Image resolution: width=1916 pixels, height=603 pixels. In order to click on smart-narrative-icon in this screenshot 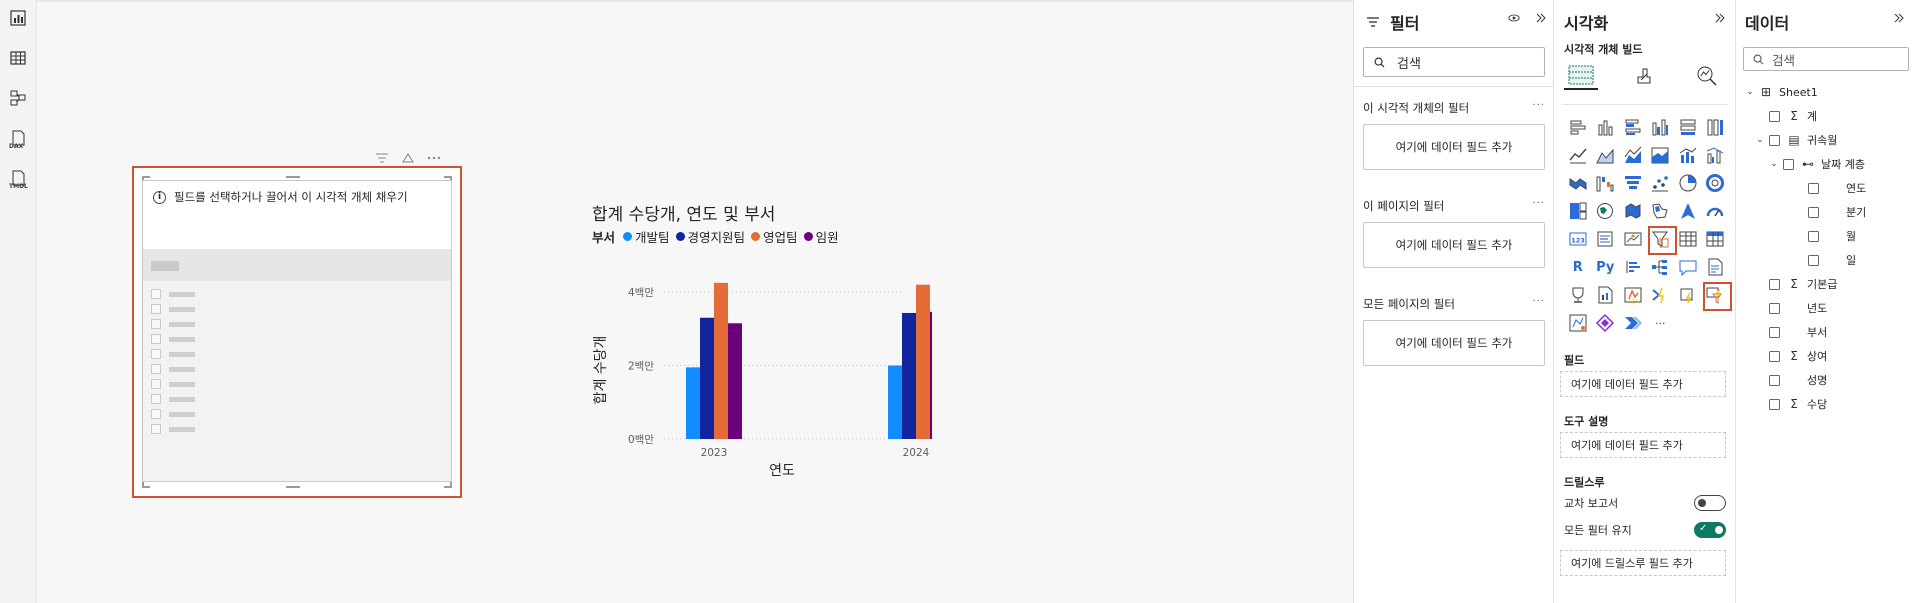, I will do `click(1716, 267)`.